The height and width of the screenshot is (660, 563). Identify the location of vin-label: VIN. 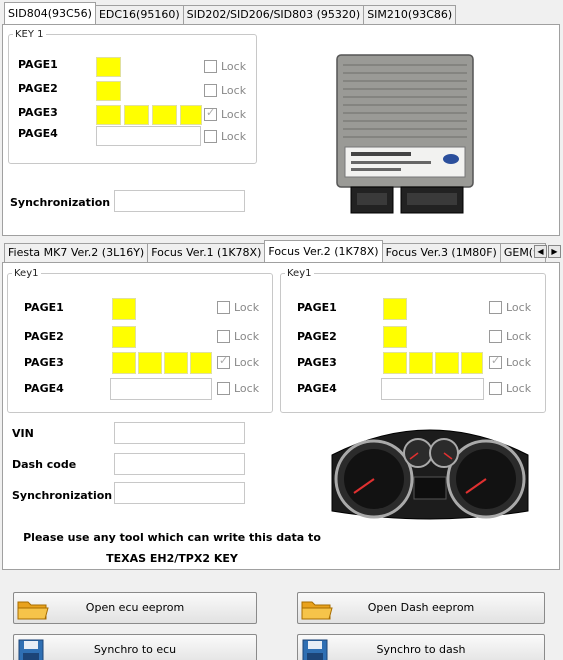
(23, 433).